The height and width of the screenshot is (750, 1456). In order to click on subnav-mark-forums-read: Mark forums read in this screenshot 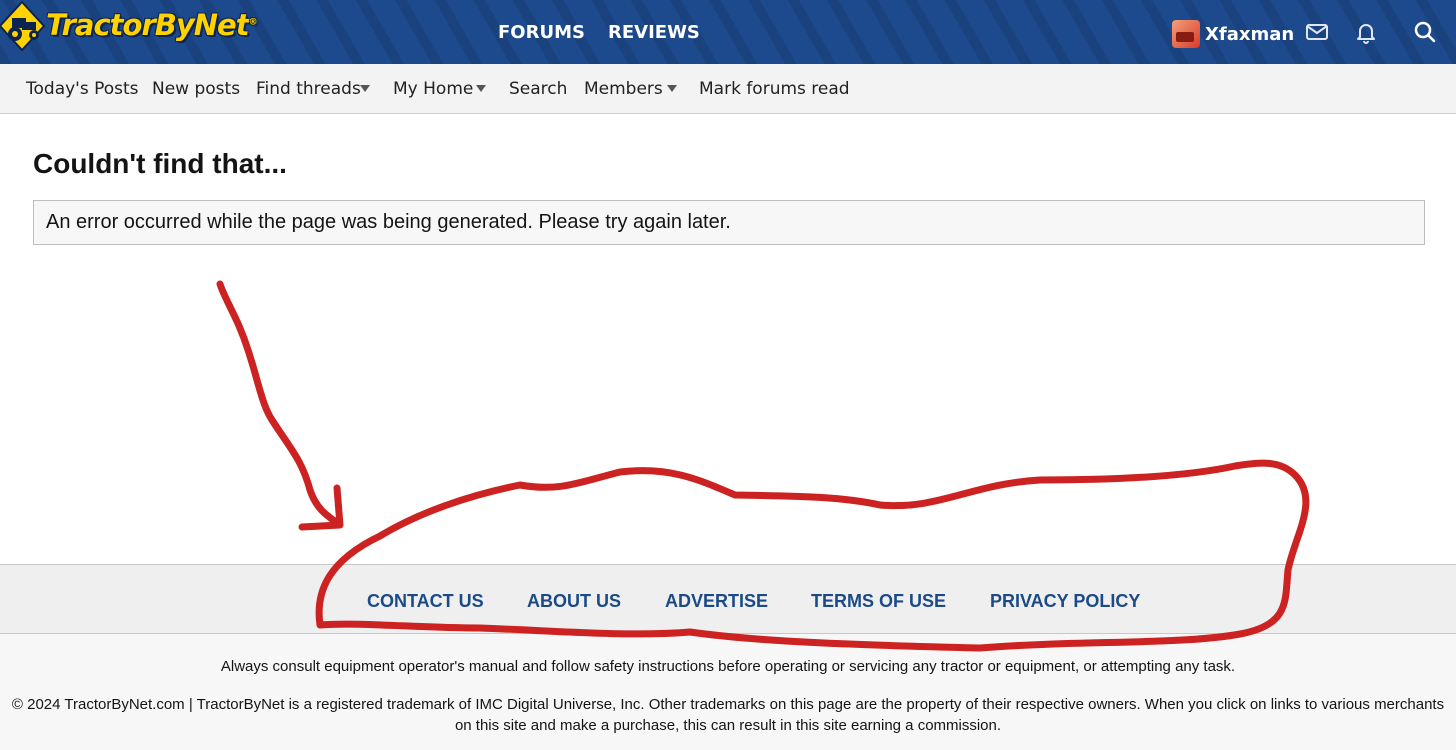, I will do `click(774, 88)`.